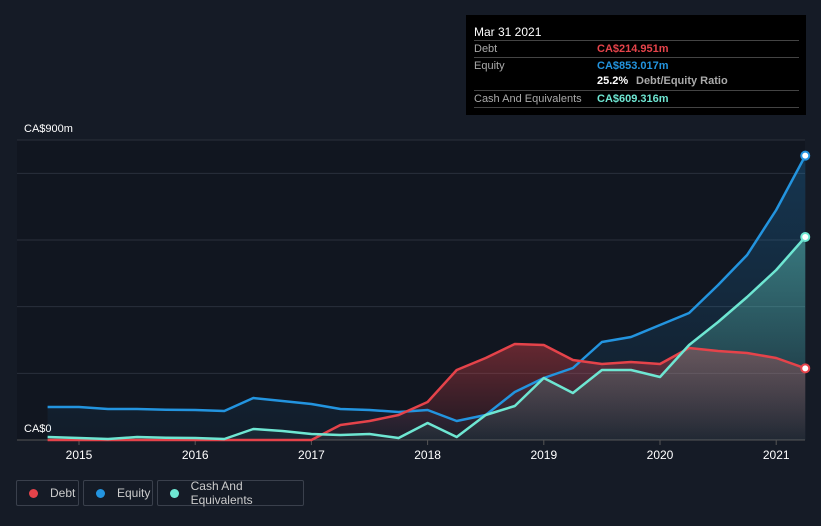  Describe the element at coordinates (633, 99) in the screenshot. I see `cash-value: CA$609.316m` at that location.